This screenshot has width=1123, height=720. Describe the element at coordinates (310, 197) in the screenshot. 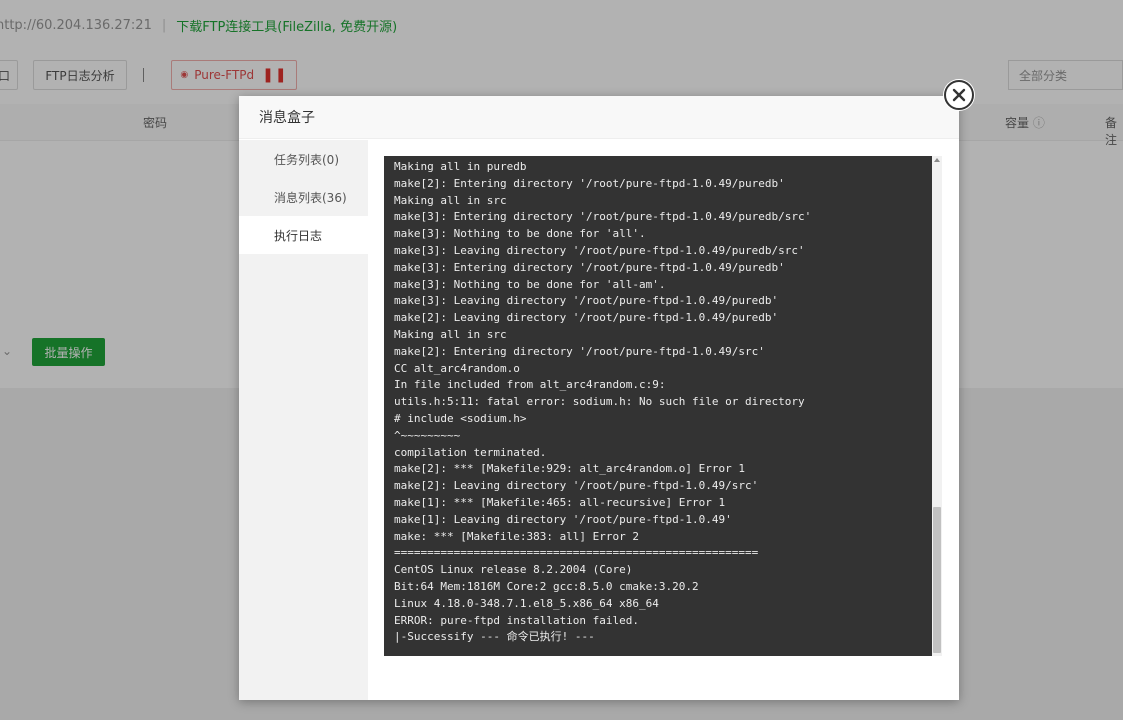

I see `tab-message-list-label: 消息列表(36)` at that location.